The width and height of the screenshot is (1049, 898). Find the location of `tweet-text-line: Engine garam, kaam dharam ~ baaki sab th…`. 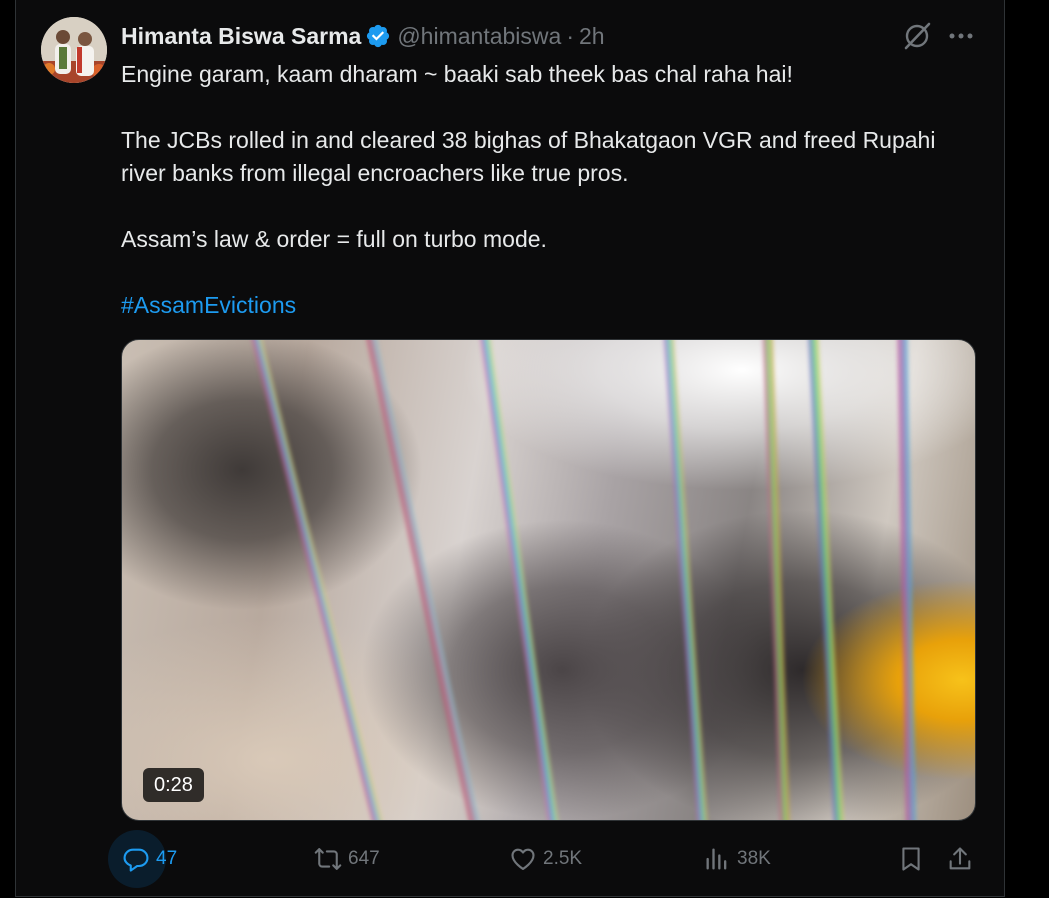

tweet-text-line: Engine garam, kaam dharam ~ baaki sab th… is located at coordinates (457, 74).